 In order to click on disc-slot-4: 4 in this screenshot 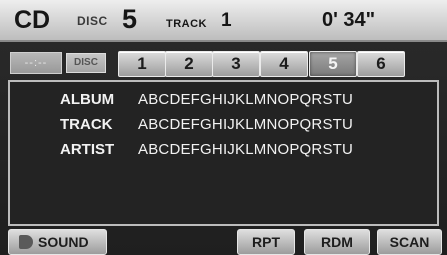, I will do `click(284, 64)`.